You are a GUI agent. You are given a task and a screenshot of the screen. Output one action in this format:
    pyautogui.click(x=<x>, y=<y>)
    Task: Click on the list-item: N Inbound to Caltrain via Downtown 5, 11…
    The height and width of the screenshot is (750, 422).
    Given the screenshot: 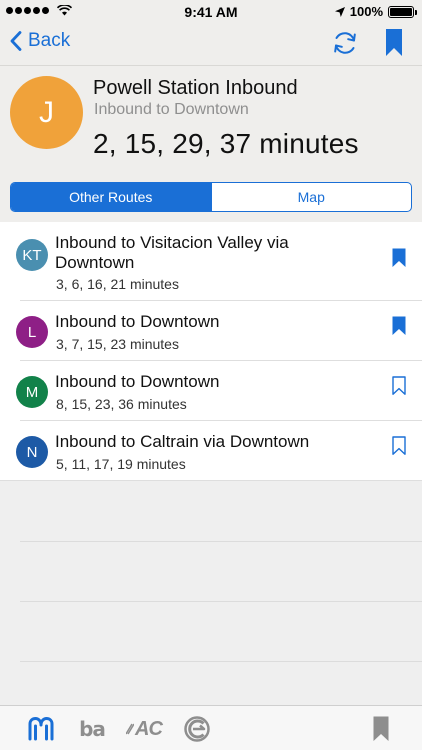 What is the action you would take?
    pyautogui.click(x=211, y=451)
    